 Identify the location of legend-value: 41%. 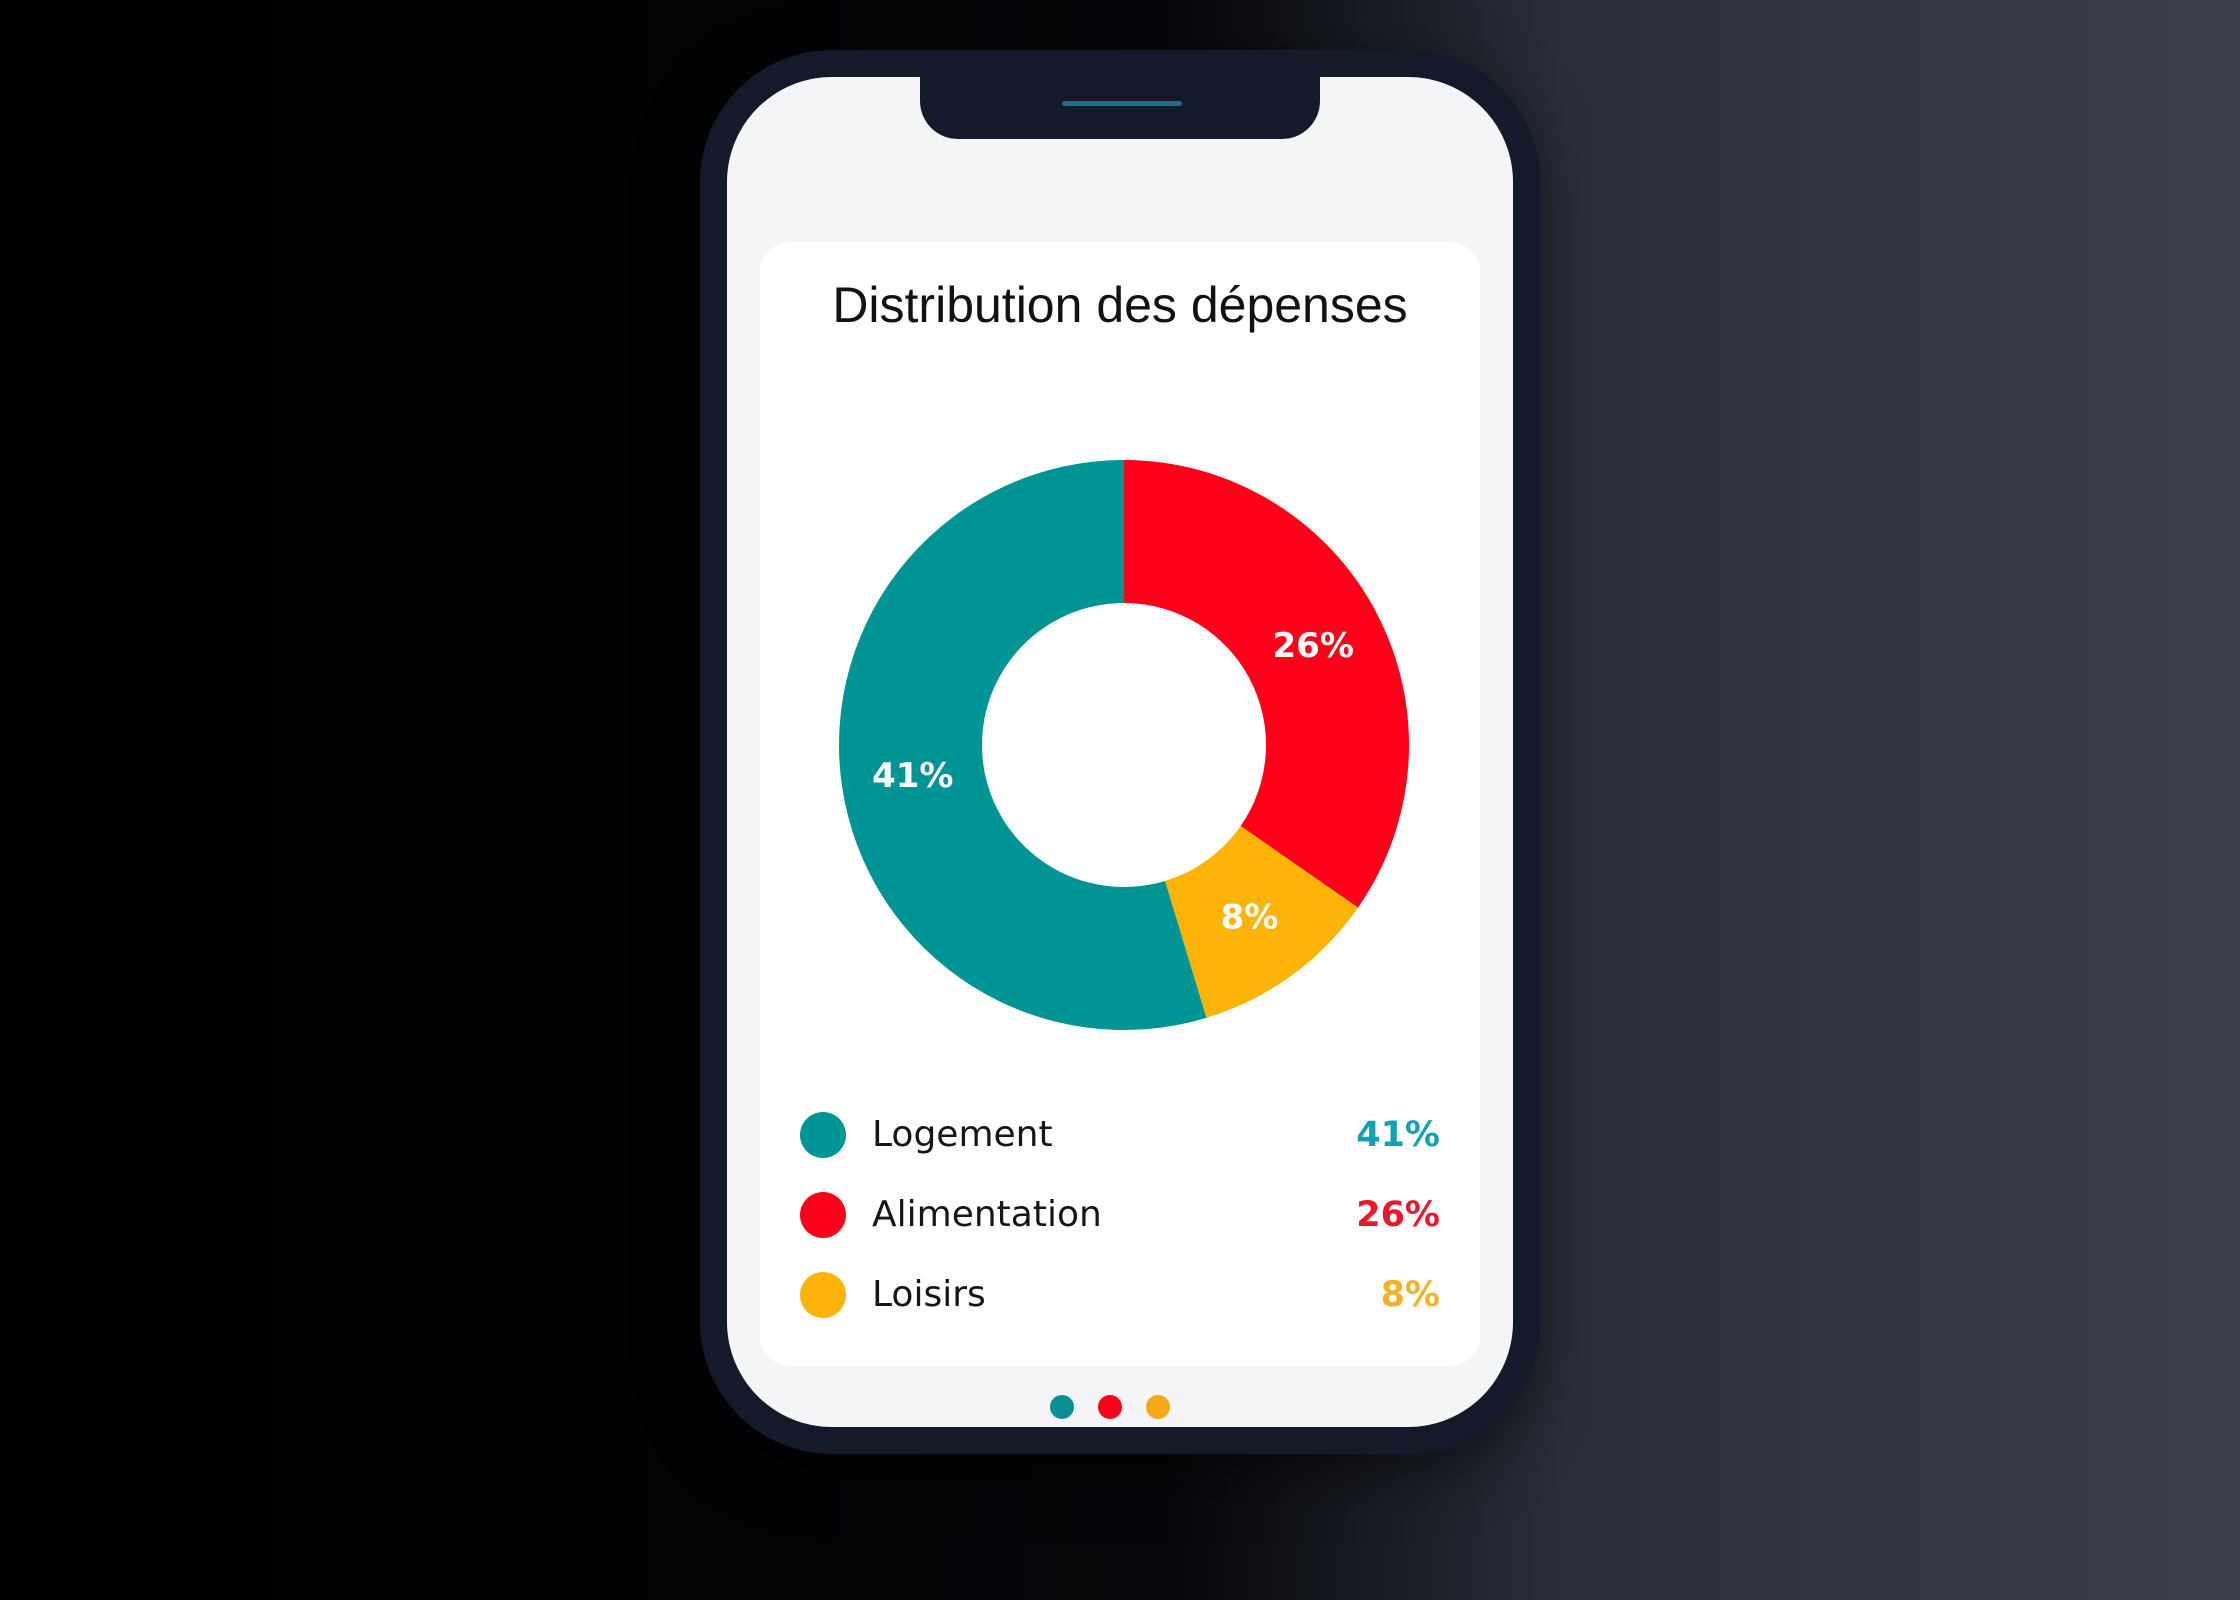
(1398, 1135).